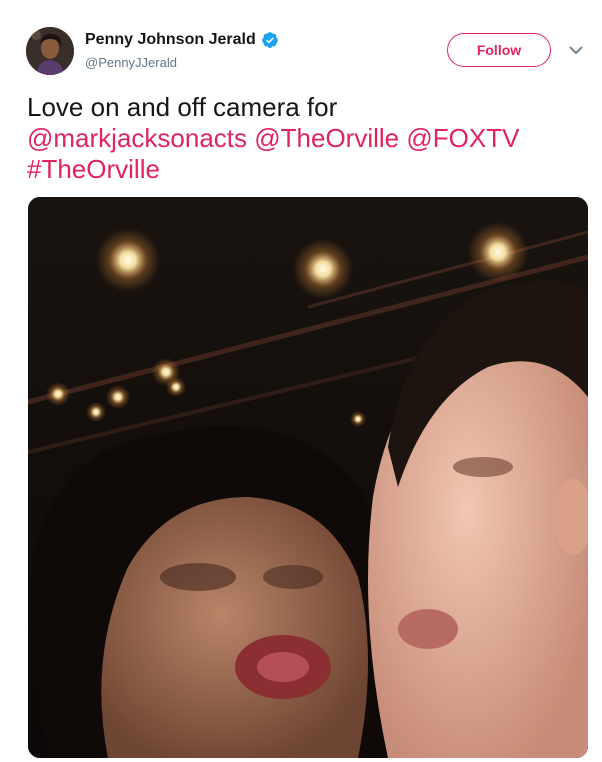 This screenshot has width=602, height=762. I want to click on verified-badge-icon, so click(269, 40).